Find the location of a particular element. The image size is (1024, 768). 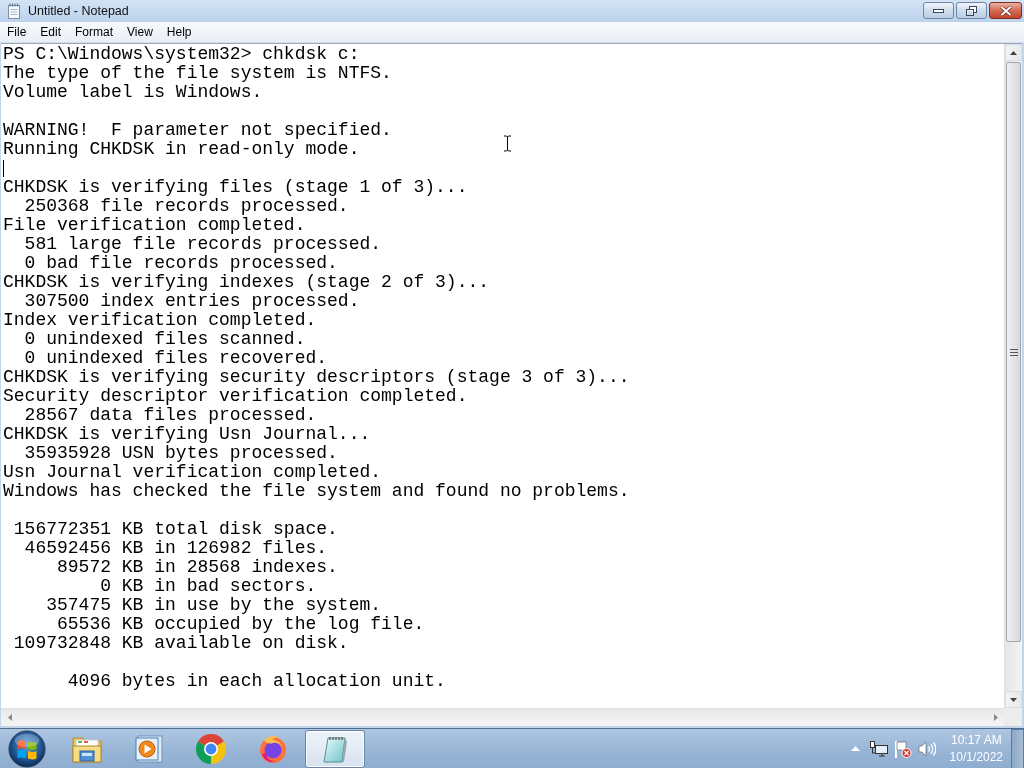

close-button is located at coordinates (1005, 10).